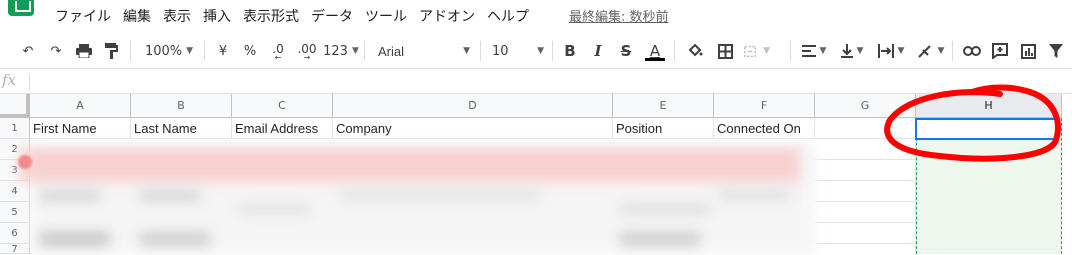  What do you see at coordinates (1000, 51) in the screenshot?
I see `comment-icon` at bounding box center [1000, 51].